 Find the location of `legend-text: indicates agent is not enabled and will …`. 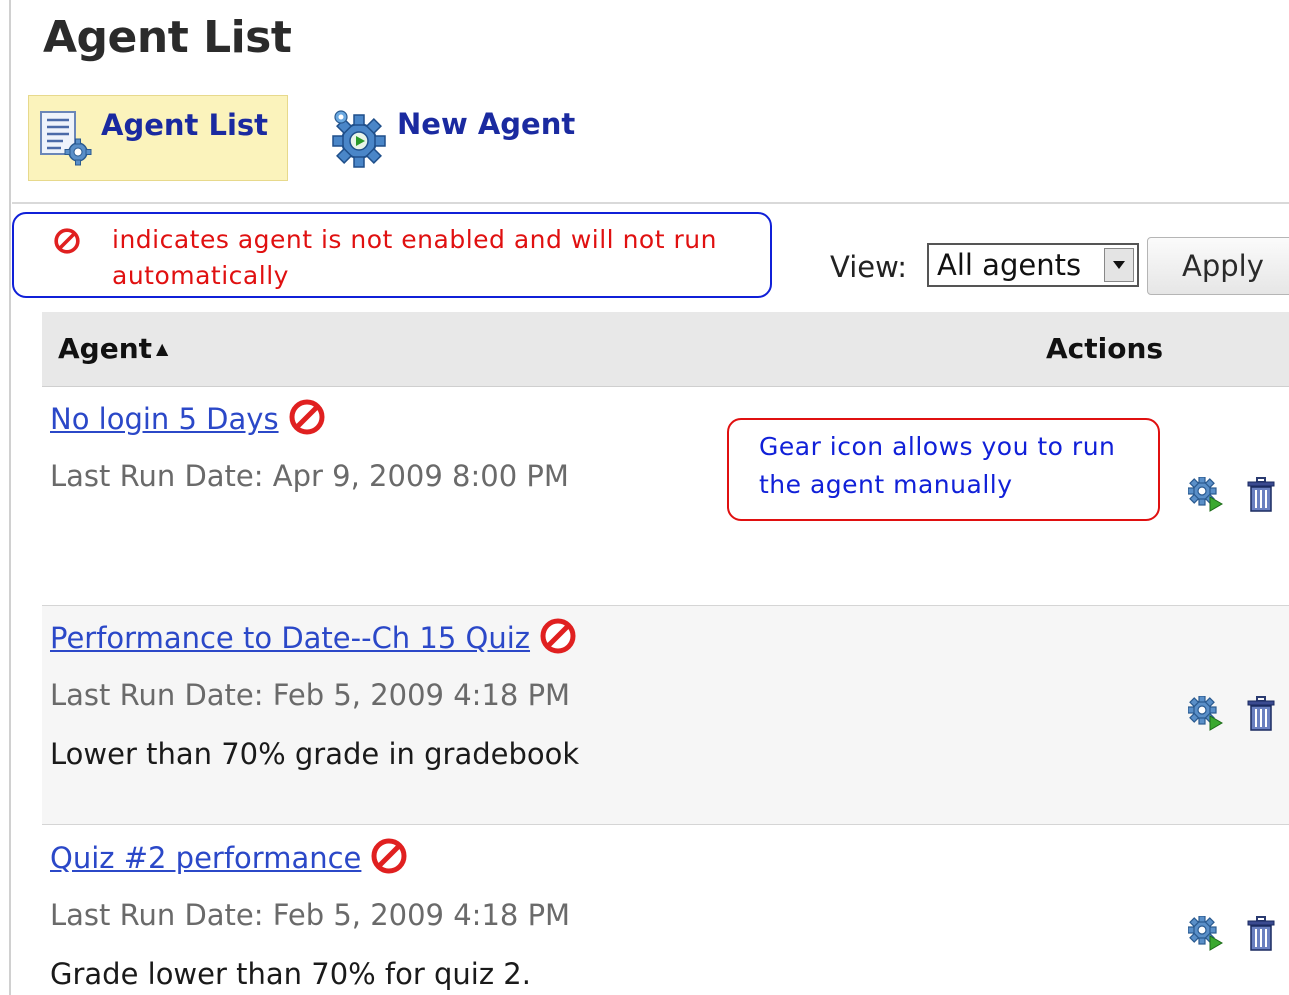

legend-text: indicates agent is not enabled and will … is located at coordinates (414, 257).